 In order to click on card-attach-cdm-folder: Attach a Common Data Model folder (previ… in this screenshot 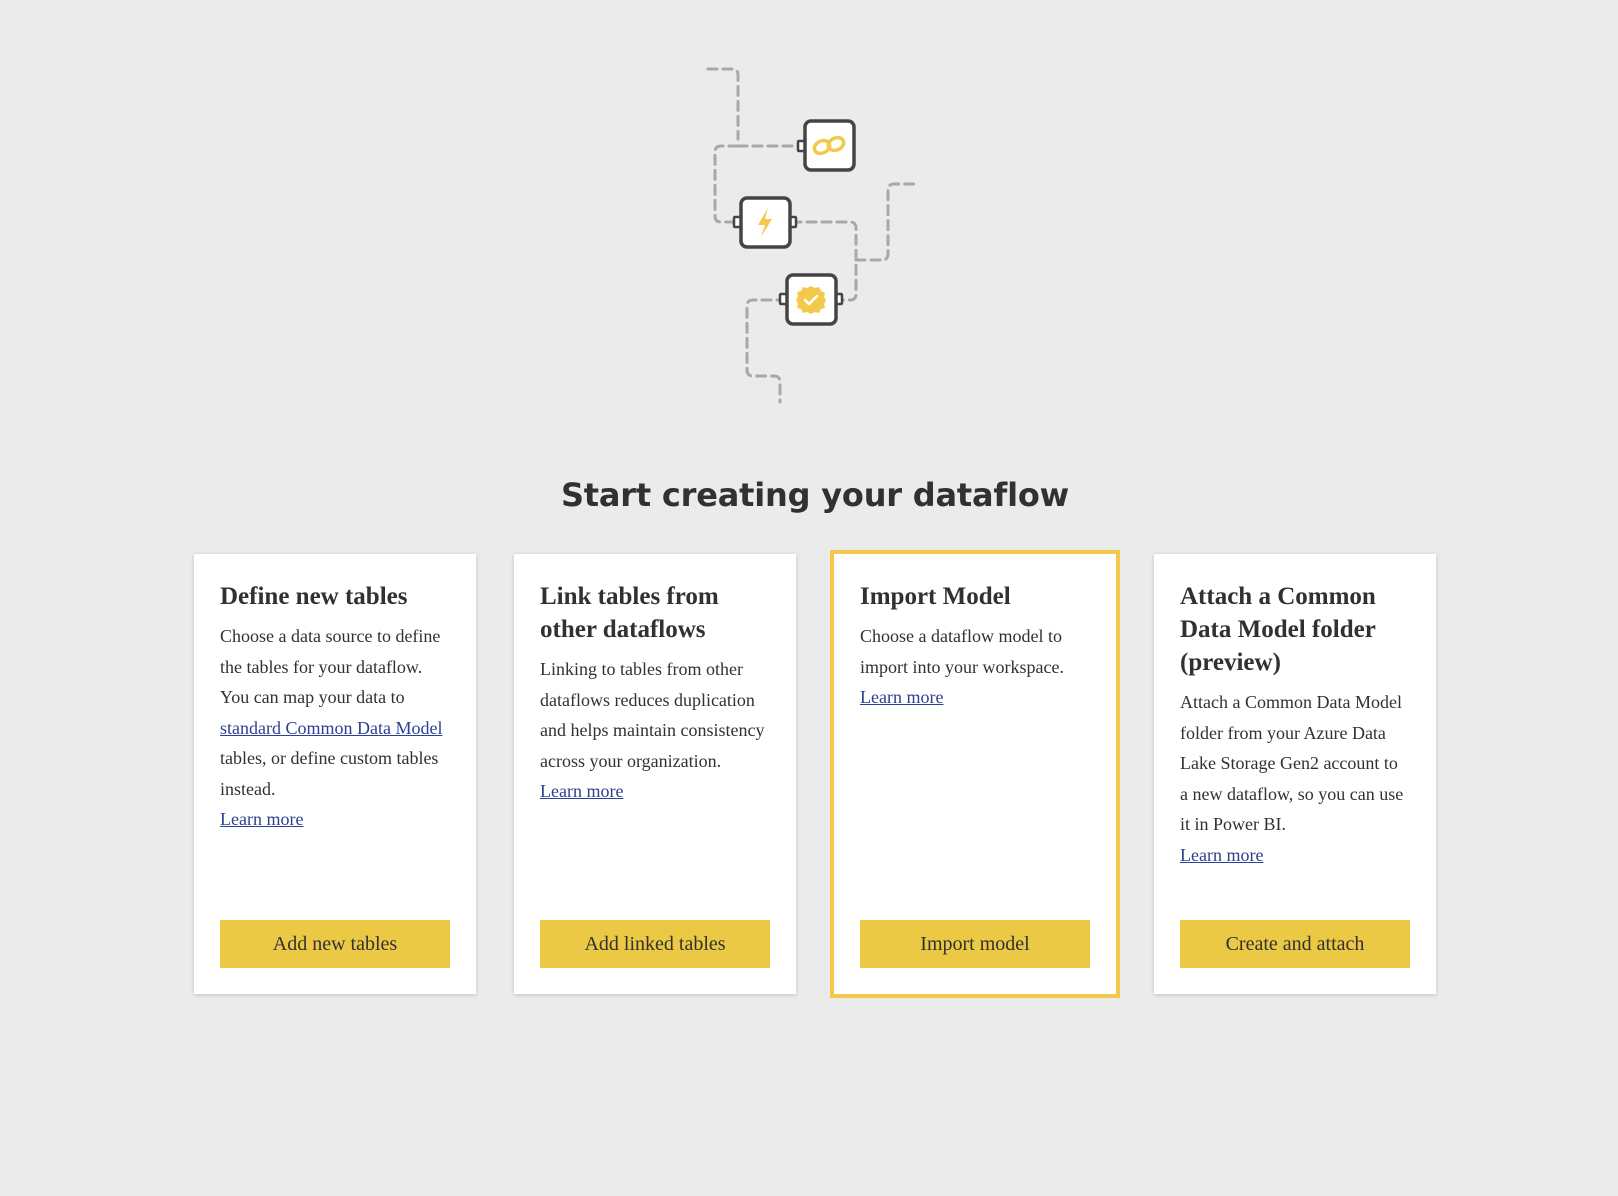, I will do `click(1295, 774)`.